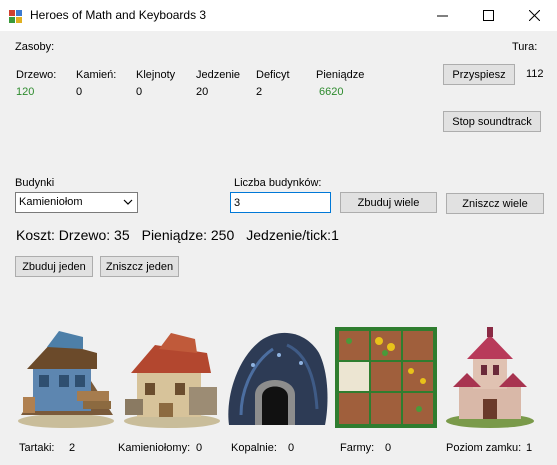  I want to click on sawmills-label: Tartaki:, so click(37, 448).